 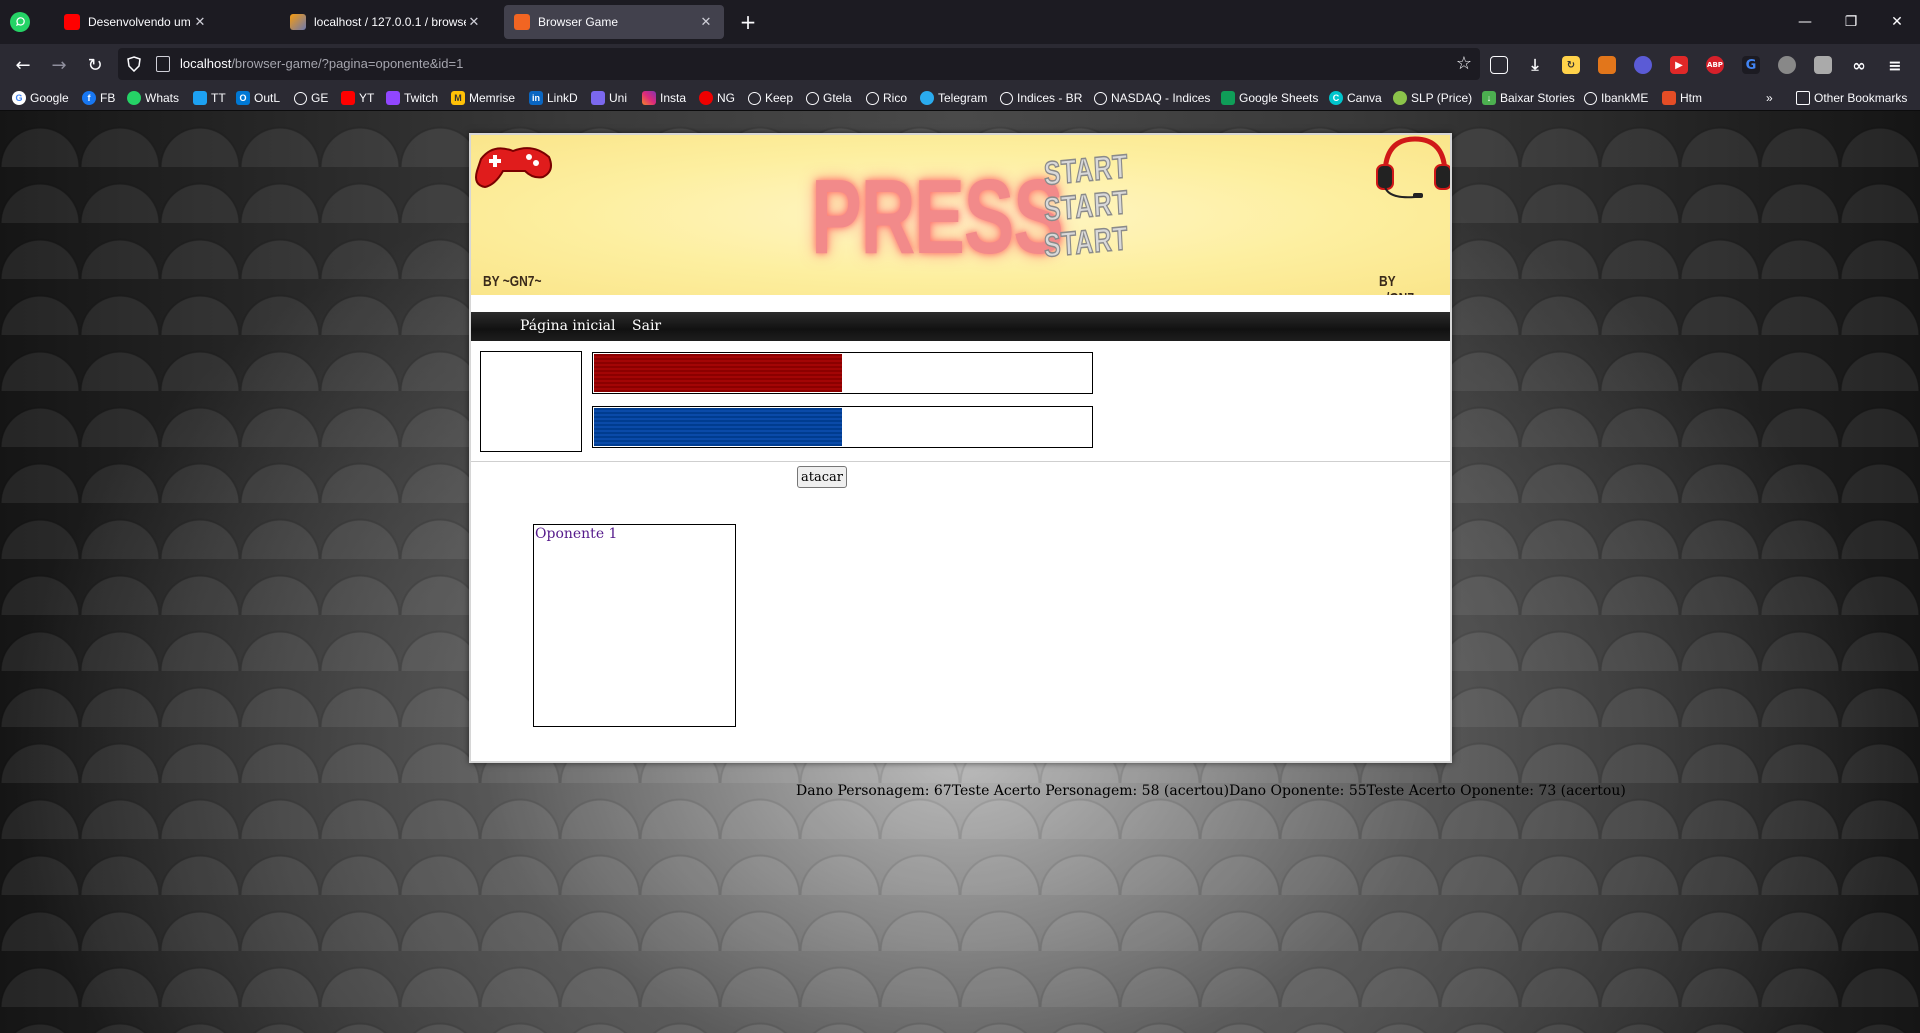 What do you see at coordinates (1228, 98) in the screenshot?
I see `google-sheets-icon` at bounding box center [1228, 98].